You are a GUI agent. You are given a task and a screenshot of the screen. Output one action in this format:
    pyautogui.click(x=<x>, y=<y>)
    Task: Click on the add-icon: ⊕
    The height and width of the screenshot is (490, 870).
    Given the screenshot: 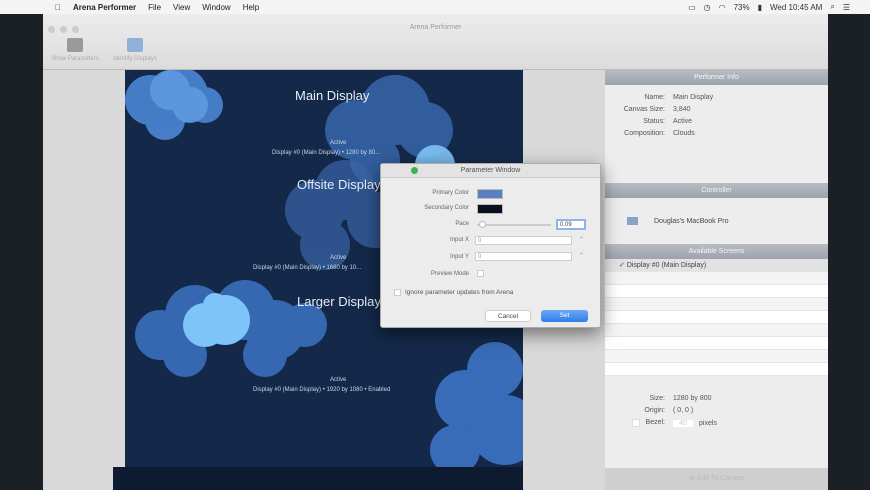 What is the action you would take?
    pyautogui.click(x=693, y=478)
    